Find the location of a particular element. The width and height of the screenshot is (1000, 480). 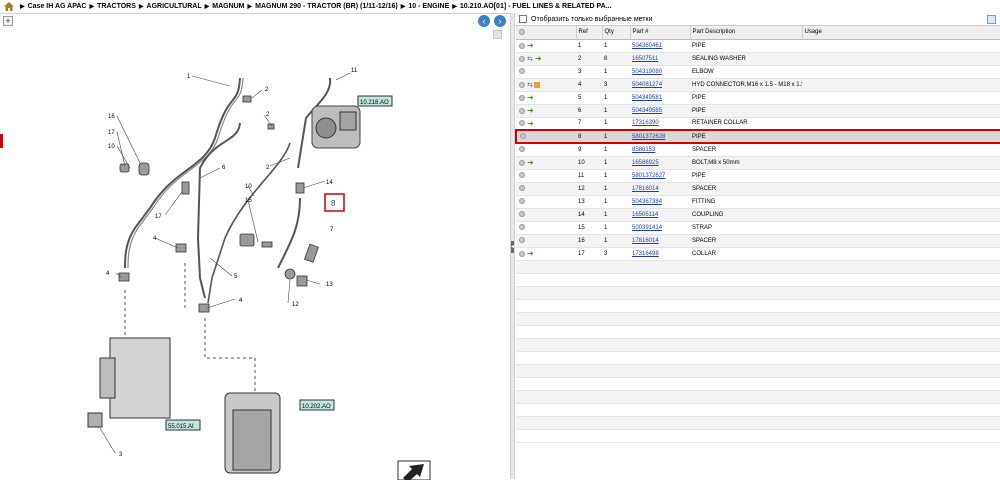

part-number-link: 504081274 is located at coordinates (647, 85).